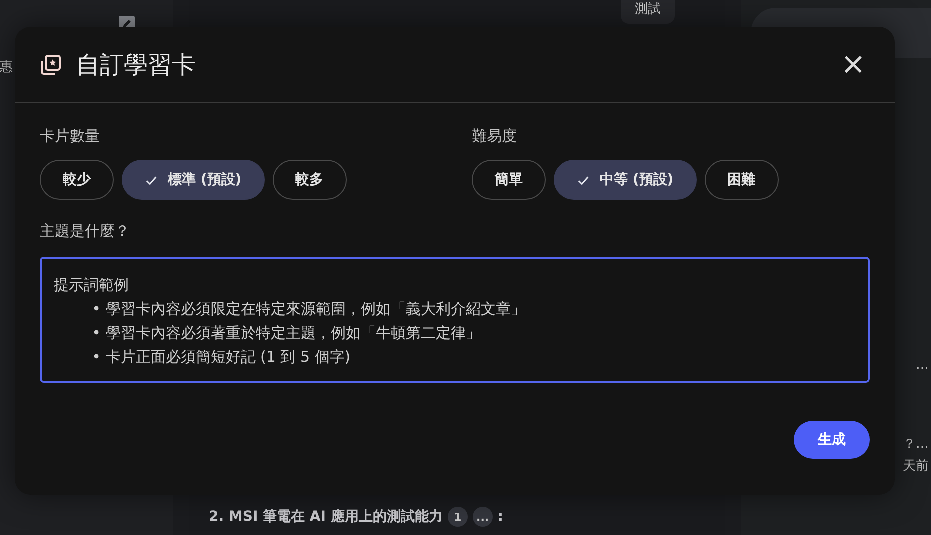 Image resolution: width=931 pixels, height=535 pixels. Describe the element at coordinates (458, 517) in the screenshot. I see `citation-badge: 1` at that location.